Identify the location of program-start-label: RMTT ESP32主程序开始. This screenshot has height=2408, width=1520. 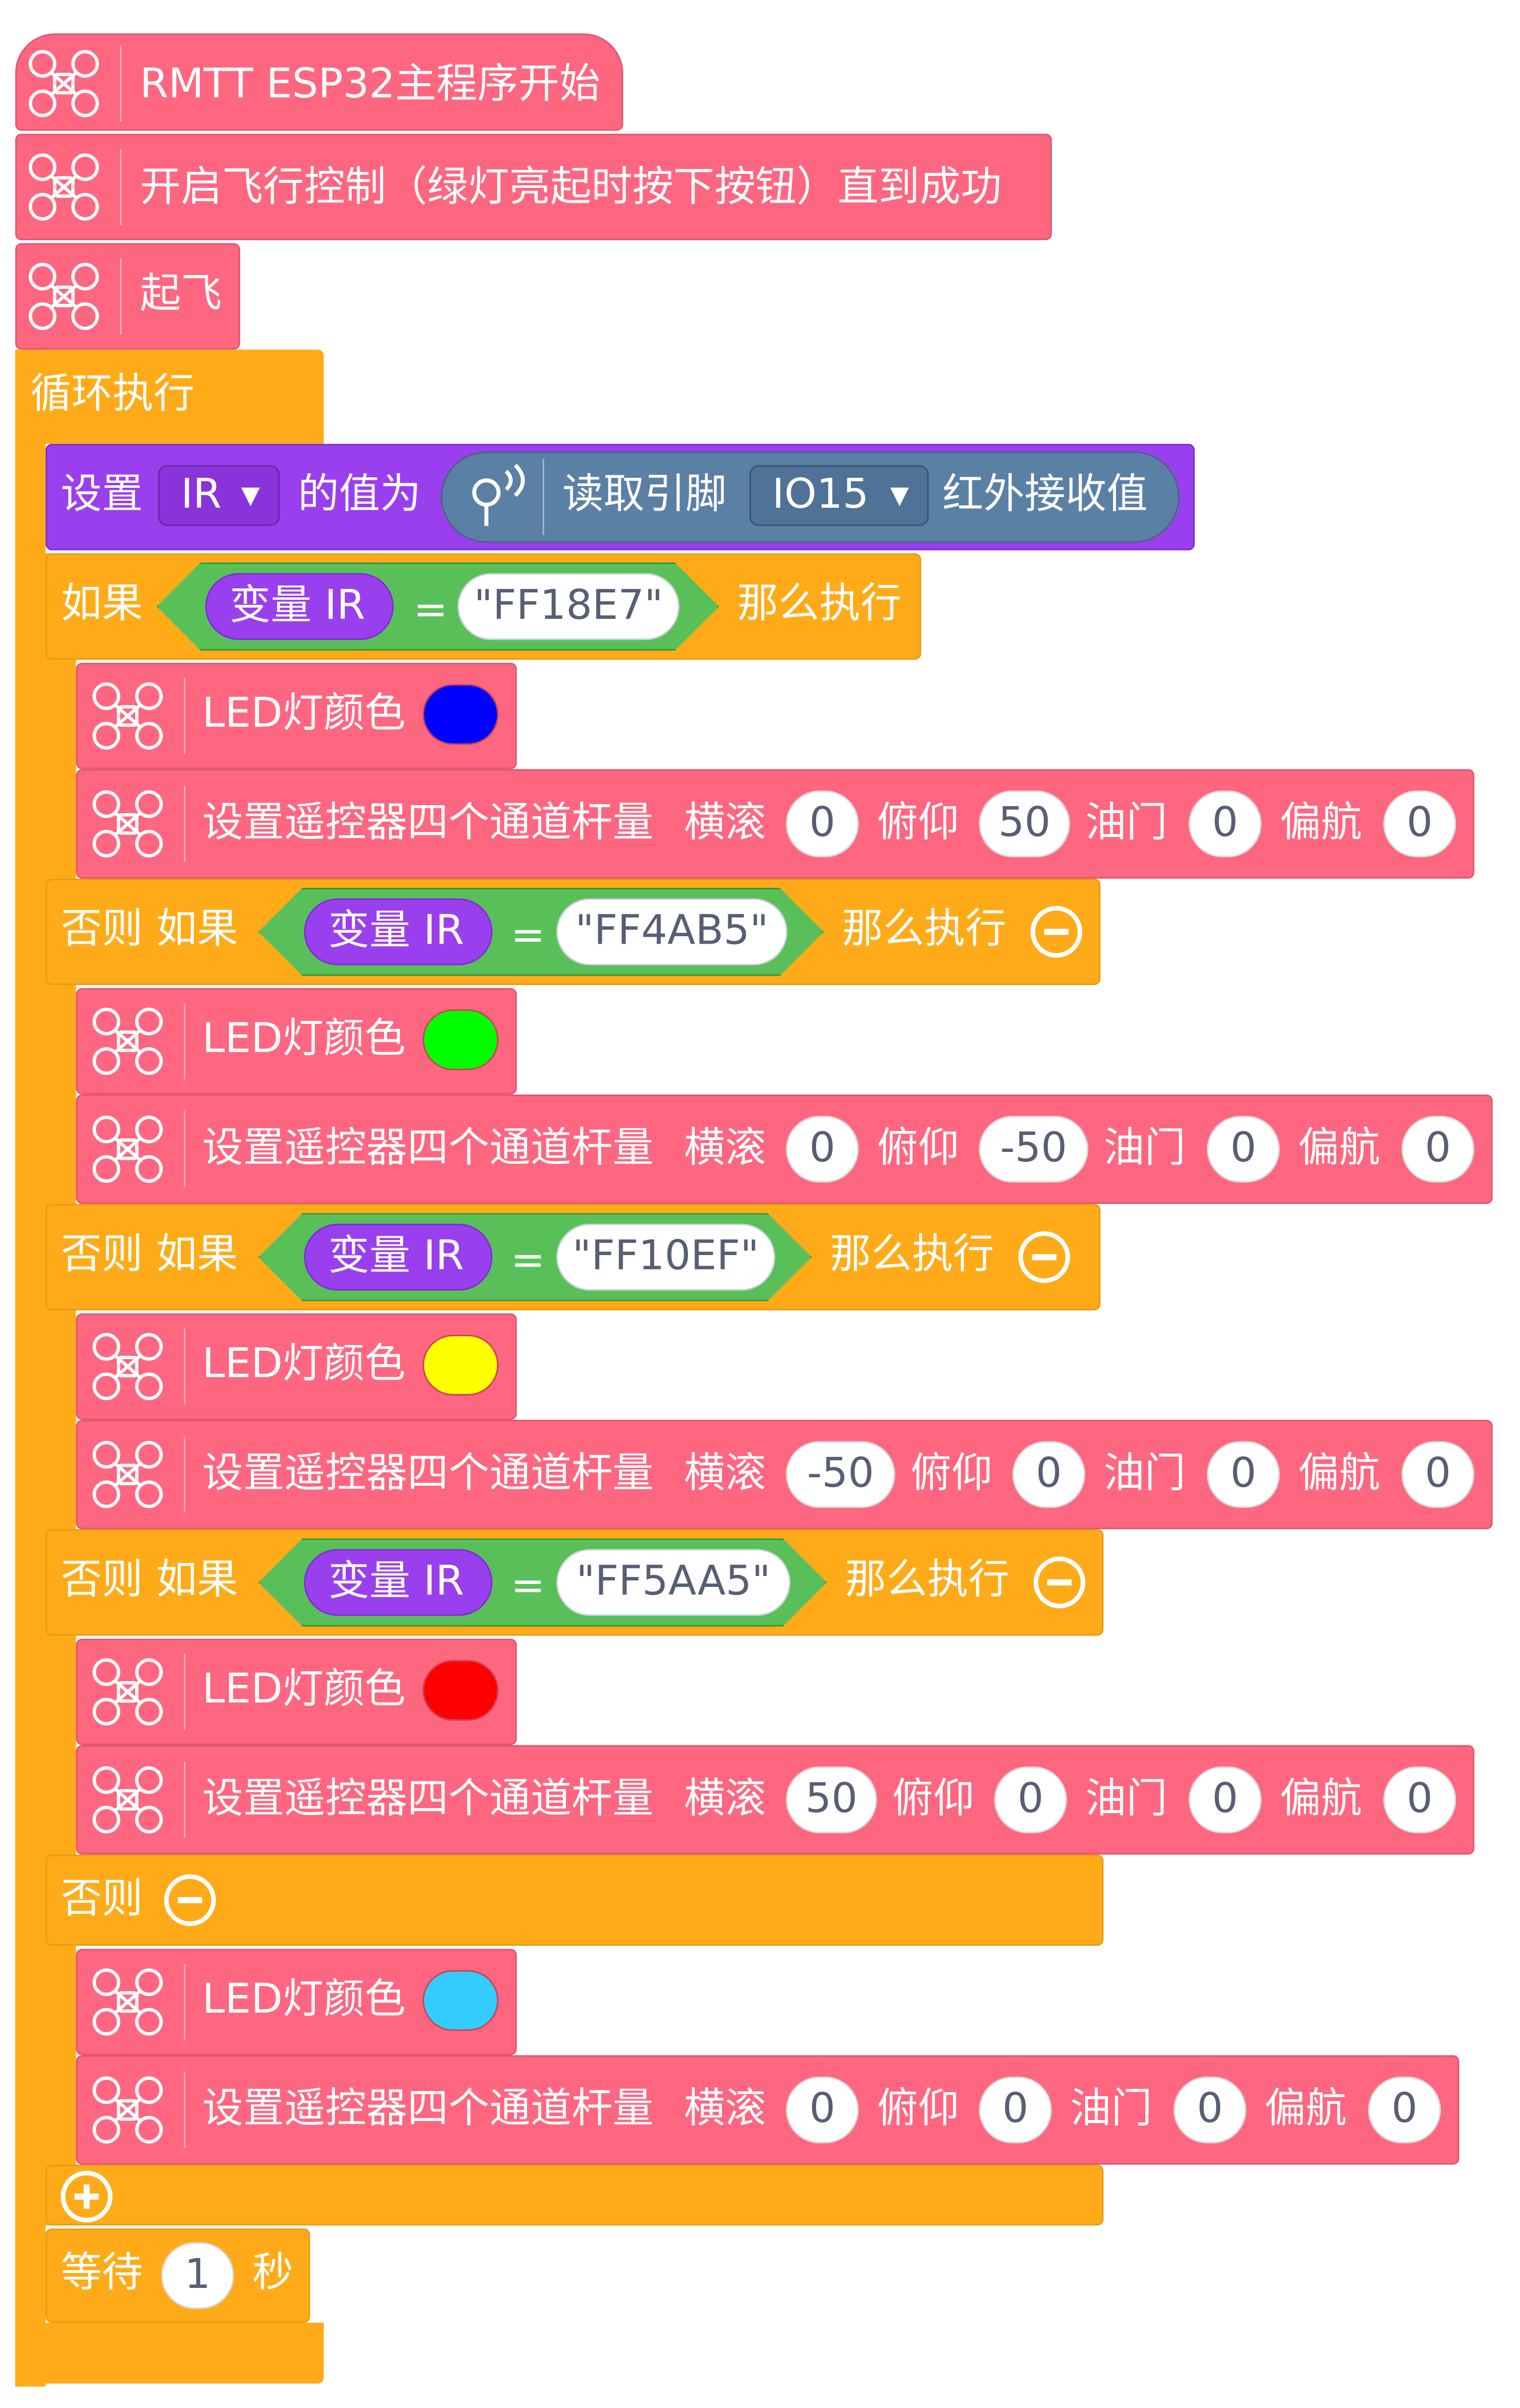
(370, 85).